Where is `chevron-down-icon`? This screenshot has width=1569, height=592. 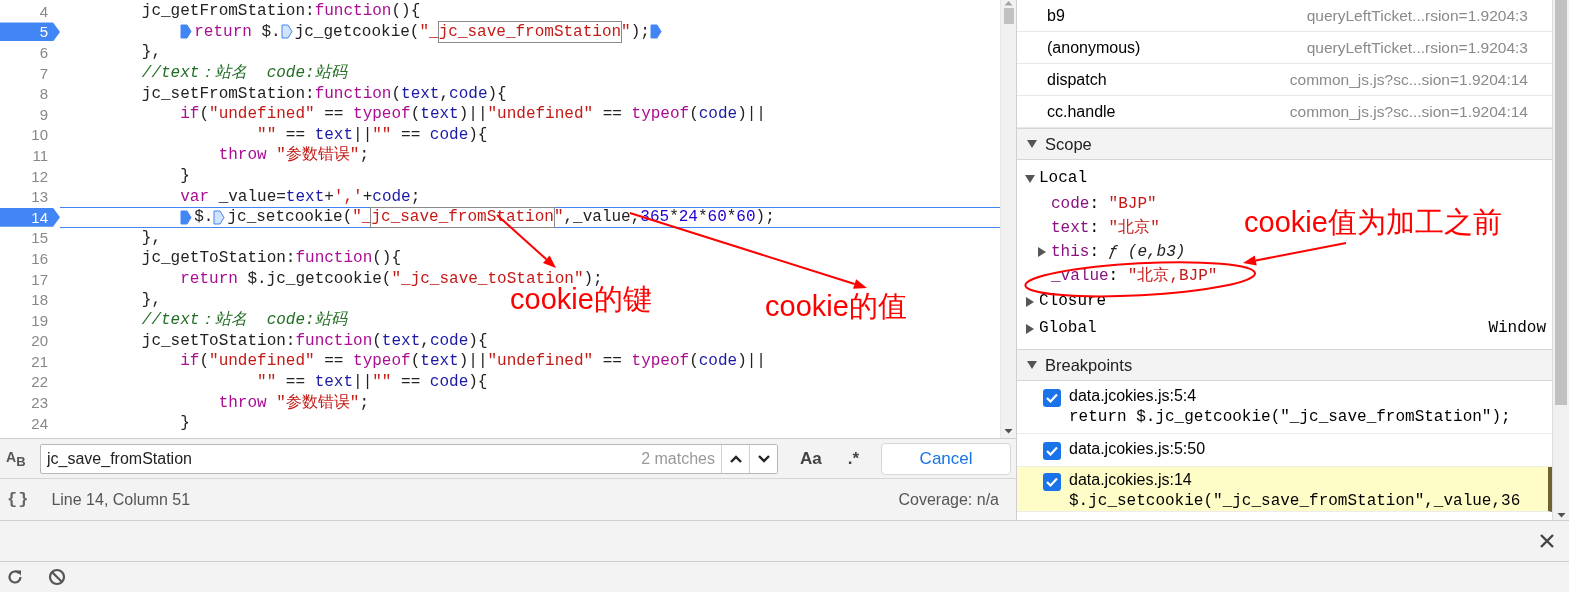
chevron-down-icon is located at coordinates (763, 458).